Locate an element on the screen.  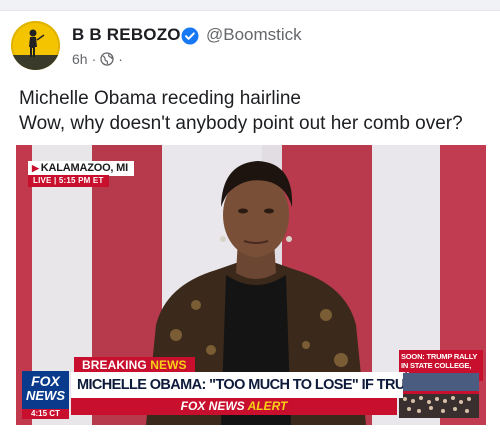
crowd-image is located at coordinates (439, 395).